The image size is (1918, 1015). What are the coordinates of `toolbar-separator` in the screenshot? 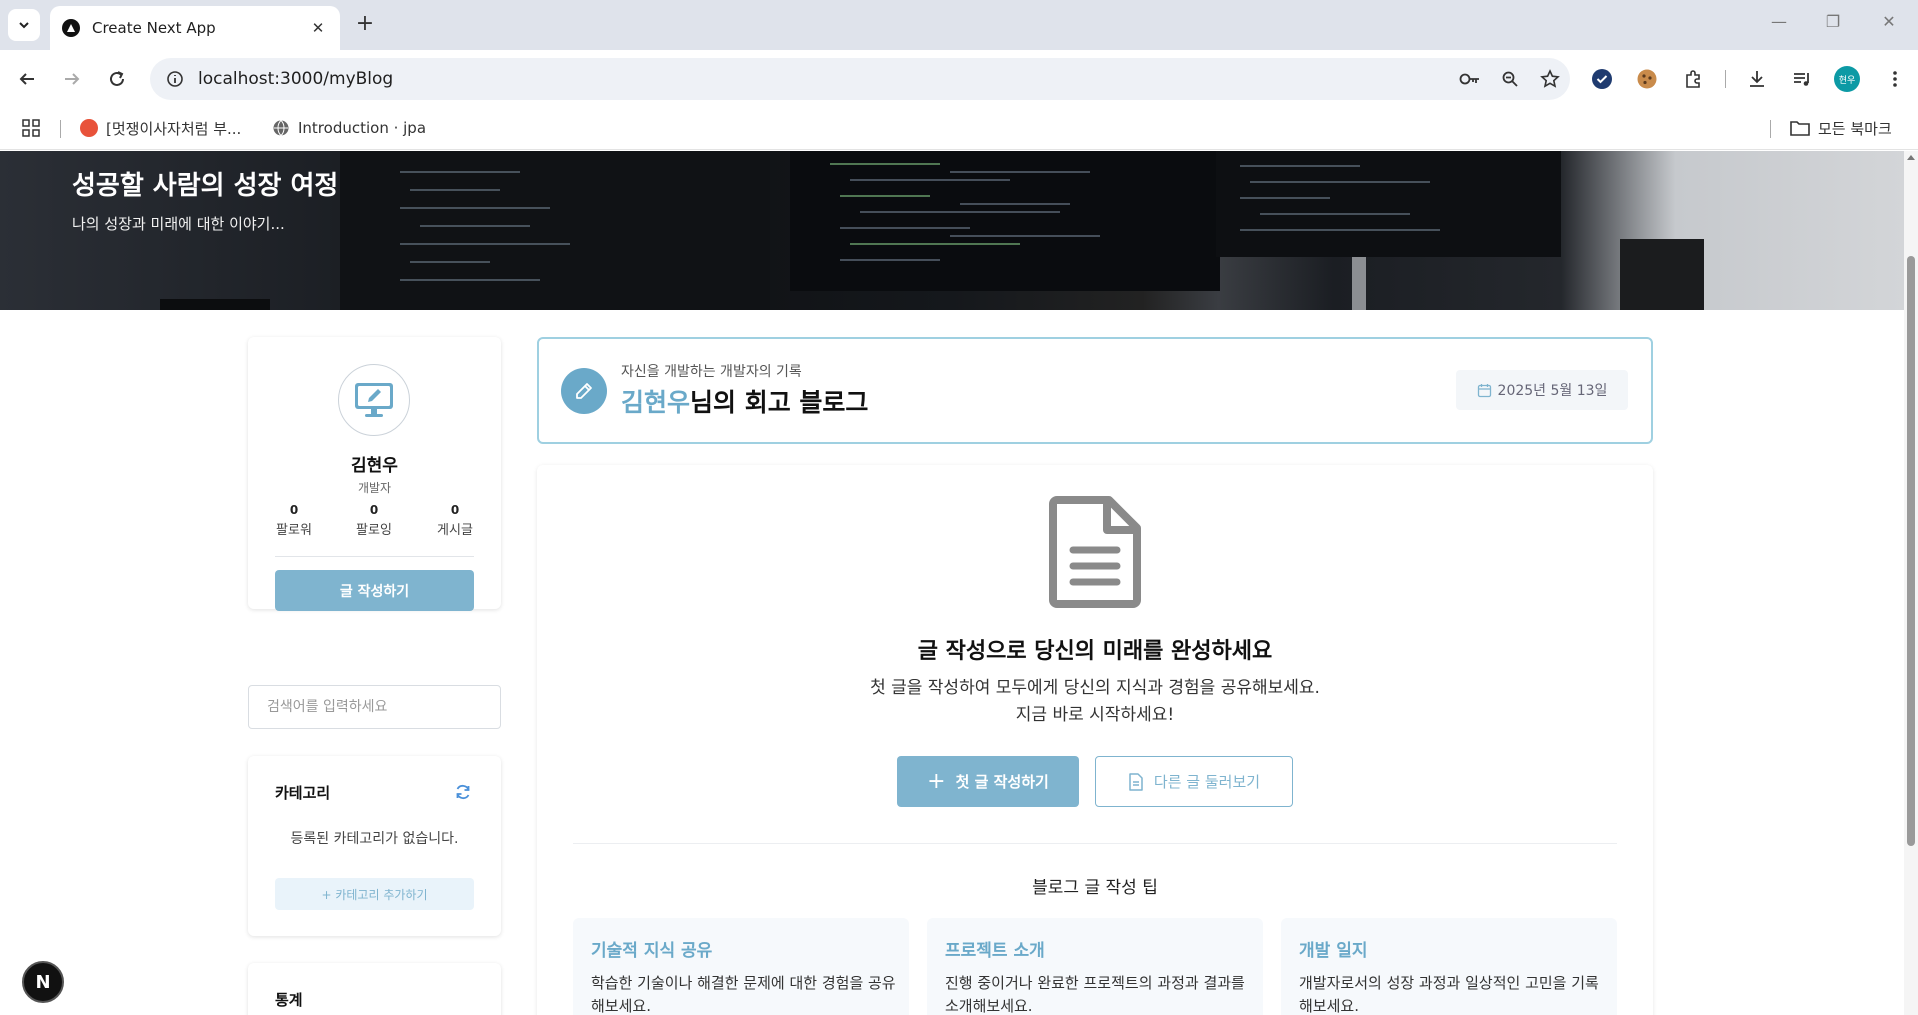 It's located at (1725, 79).